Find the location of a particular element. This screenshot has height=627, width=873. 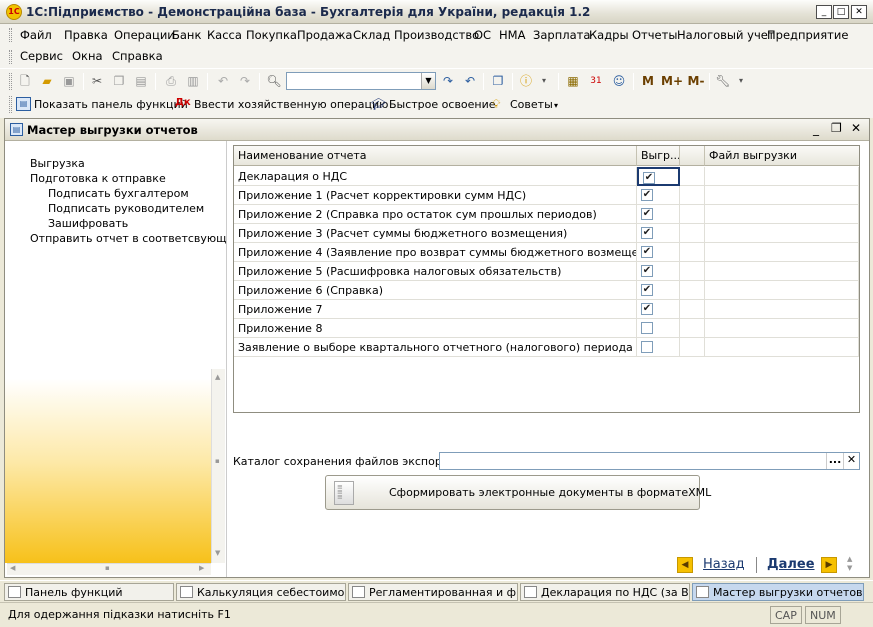

scroll-left-icon: ◀ is located at coordinates (12, 568).